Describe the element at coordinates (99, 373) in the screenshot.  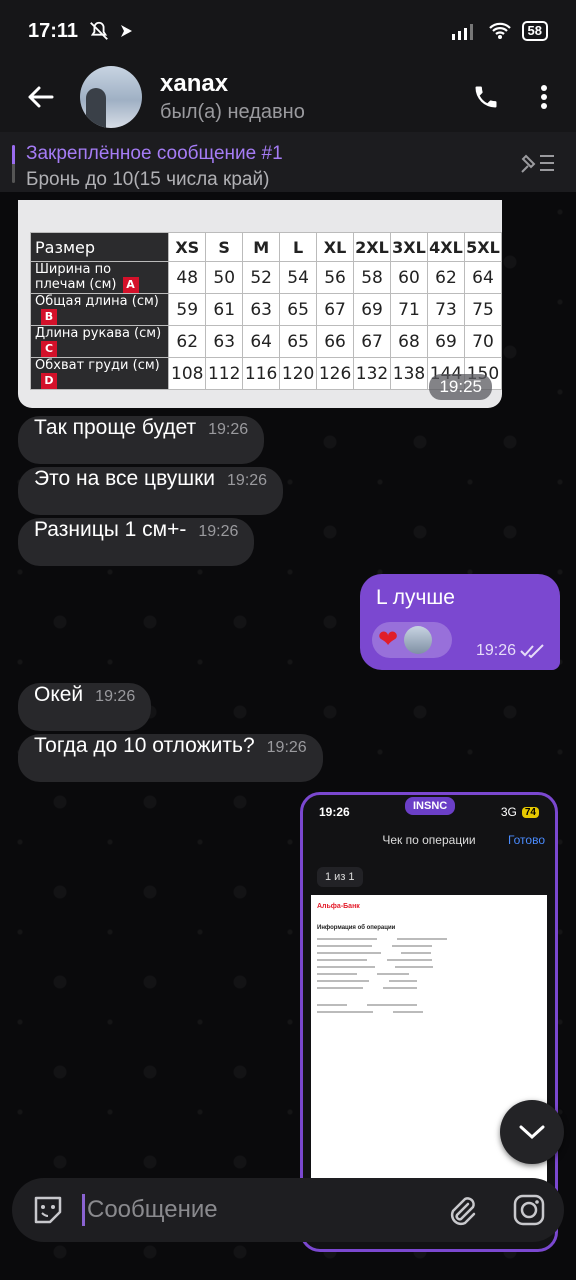
I see `size-row-label: Обхват груди (см)D` at that location.